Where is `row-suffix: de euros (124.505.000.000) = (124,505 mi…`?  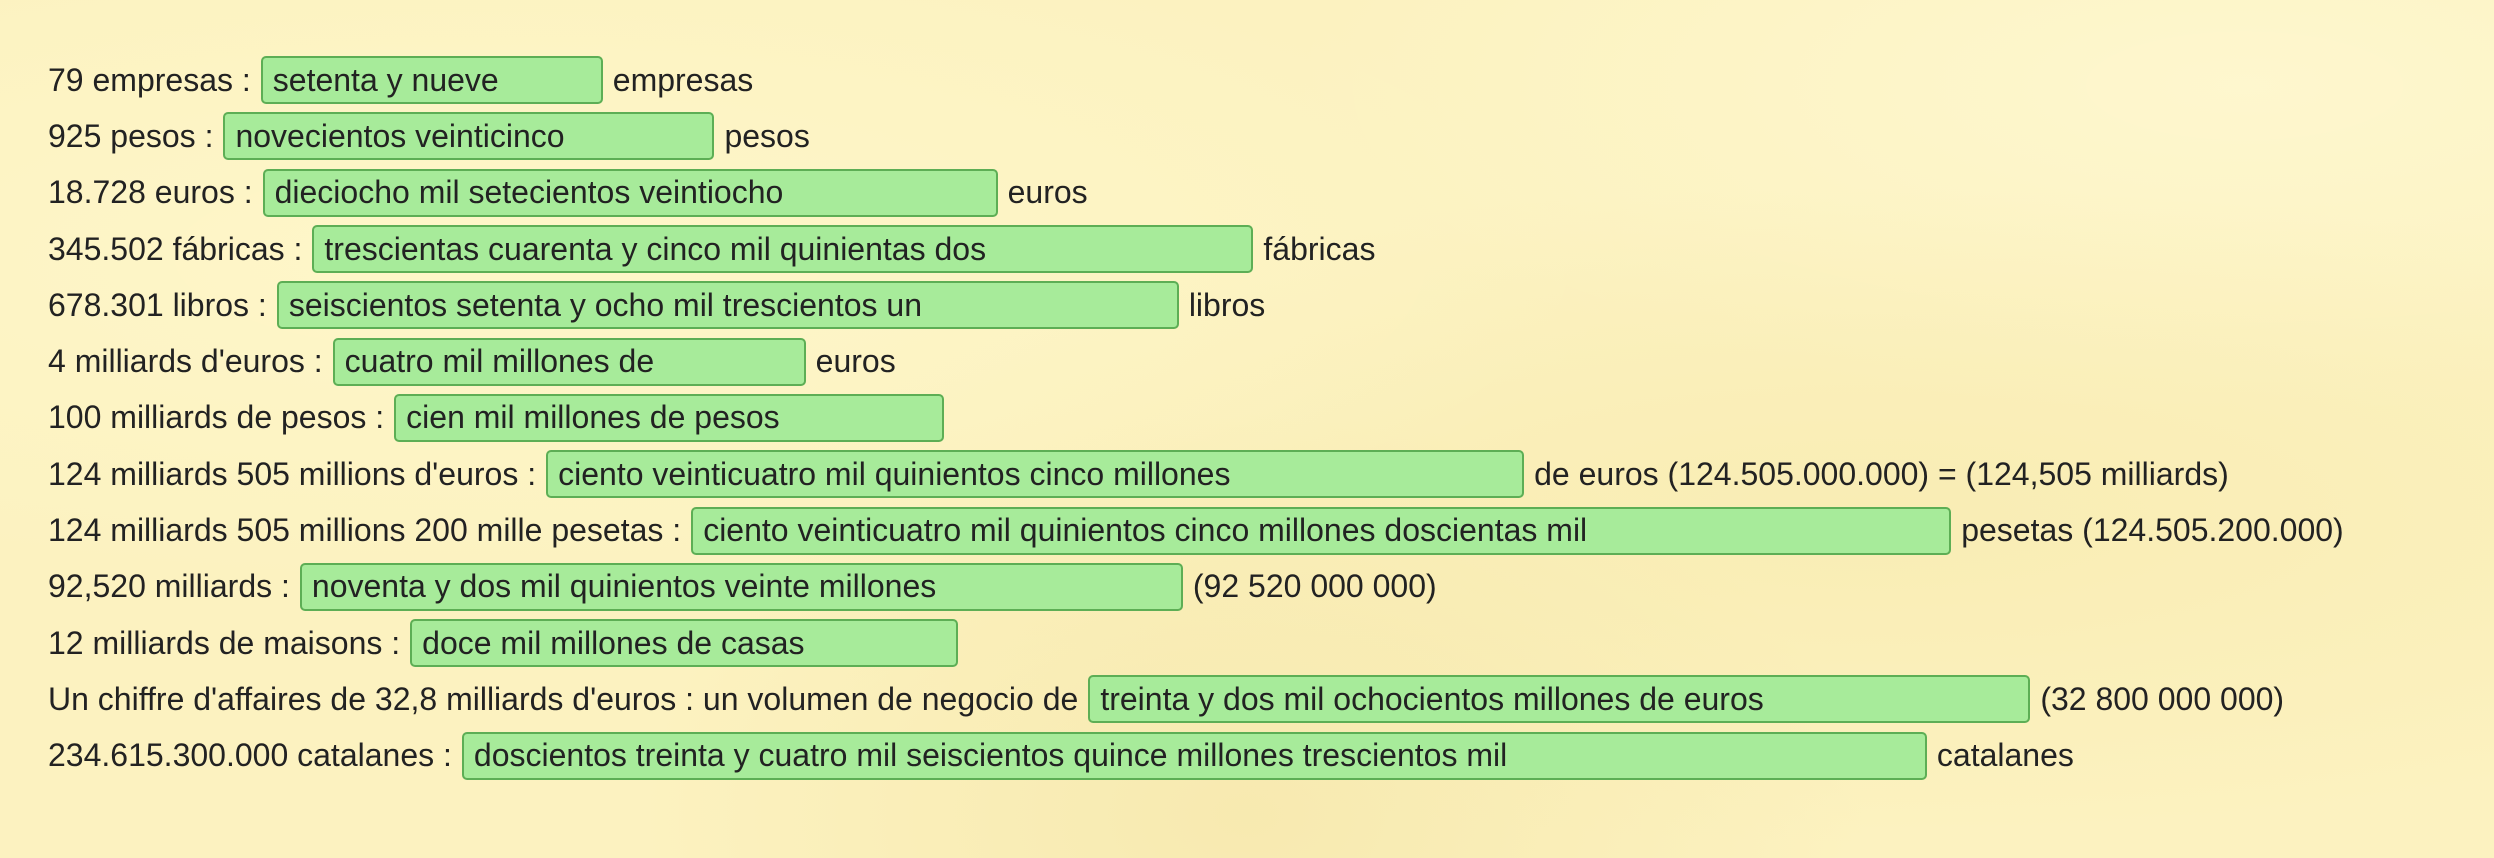 row-suffix: de euros (124.505.000.000) = (124,505 mi… is located at coordinates (1881, 473).